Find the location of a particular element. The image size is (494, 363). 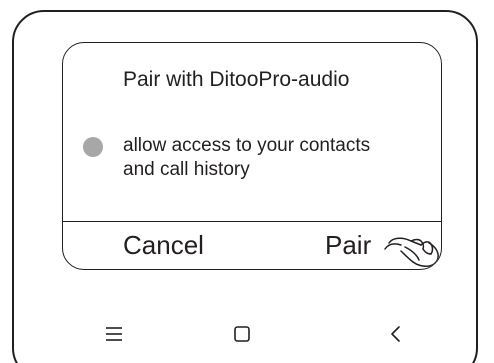

hand-pointer-icon is located at coordinates (411, 252).